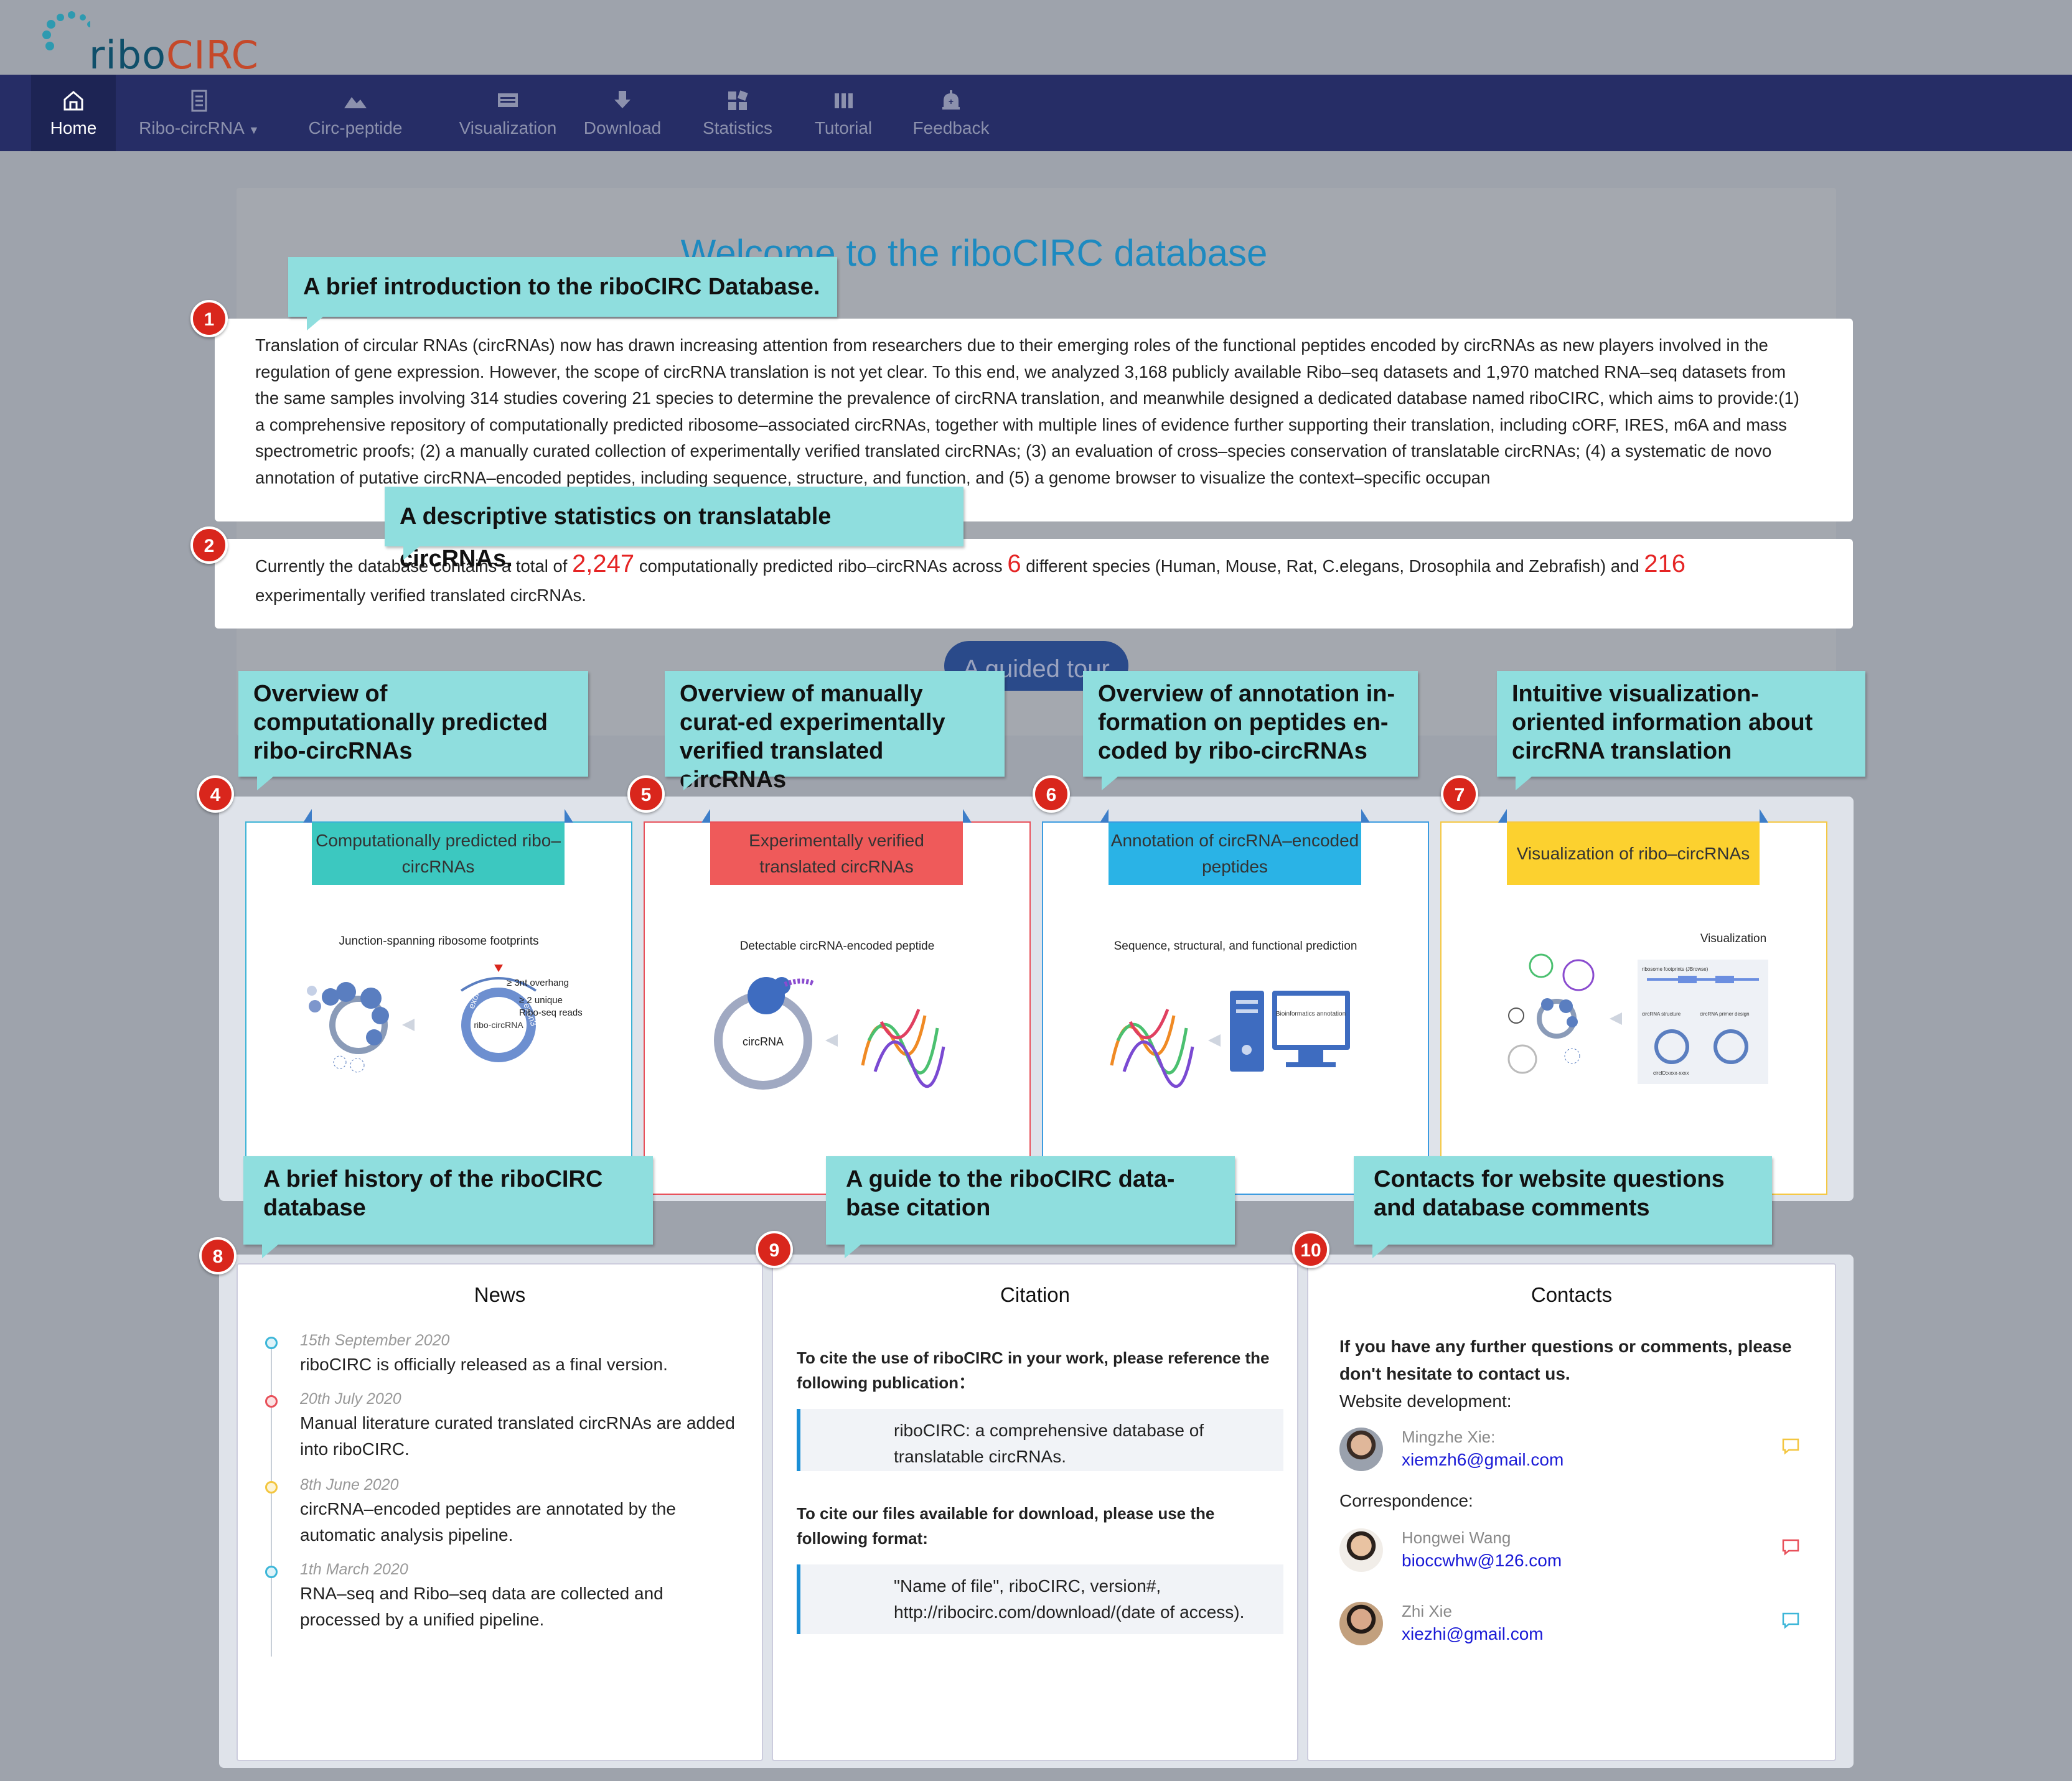  What do you see at coordinates (1425, 1401) in the screenshot?
I see `contacts-dev-label: Website development:` at bounding box center [1425, 1401].